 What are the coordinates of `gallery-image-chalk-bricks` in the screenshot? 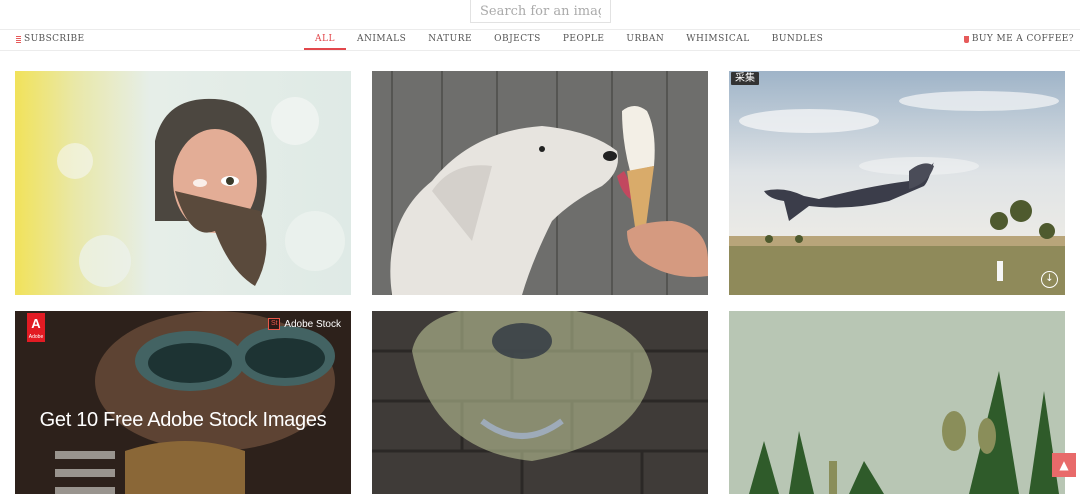 It's located at (540, 402).